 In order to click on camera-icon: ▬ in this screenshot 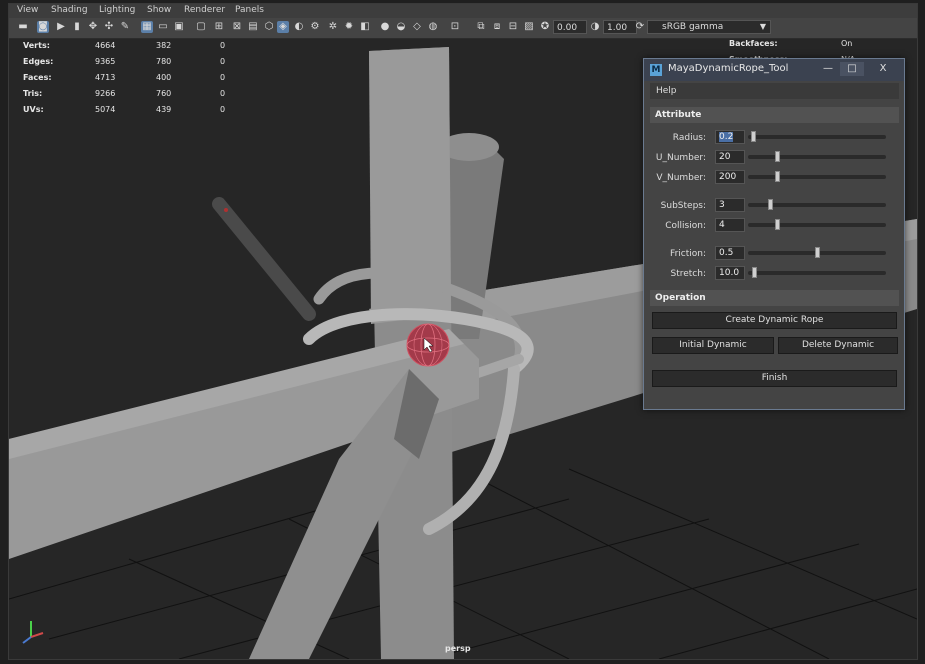, I will do `click(23, 27)`.